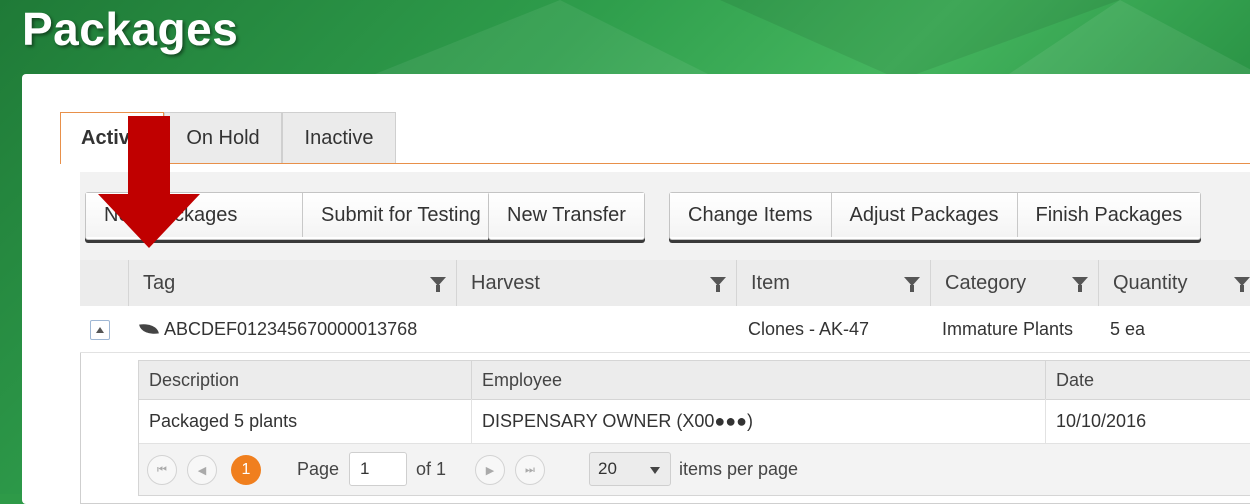 This screenshot has height=504, width=1250. Describe the element at coordinates (104, 283) in the screenshot. I see `expand-column-header` at that location.